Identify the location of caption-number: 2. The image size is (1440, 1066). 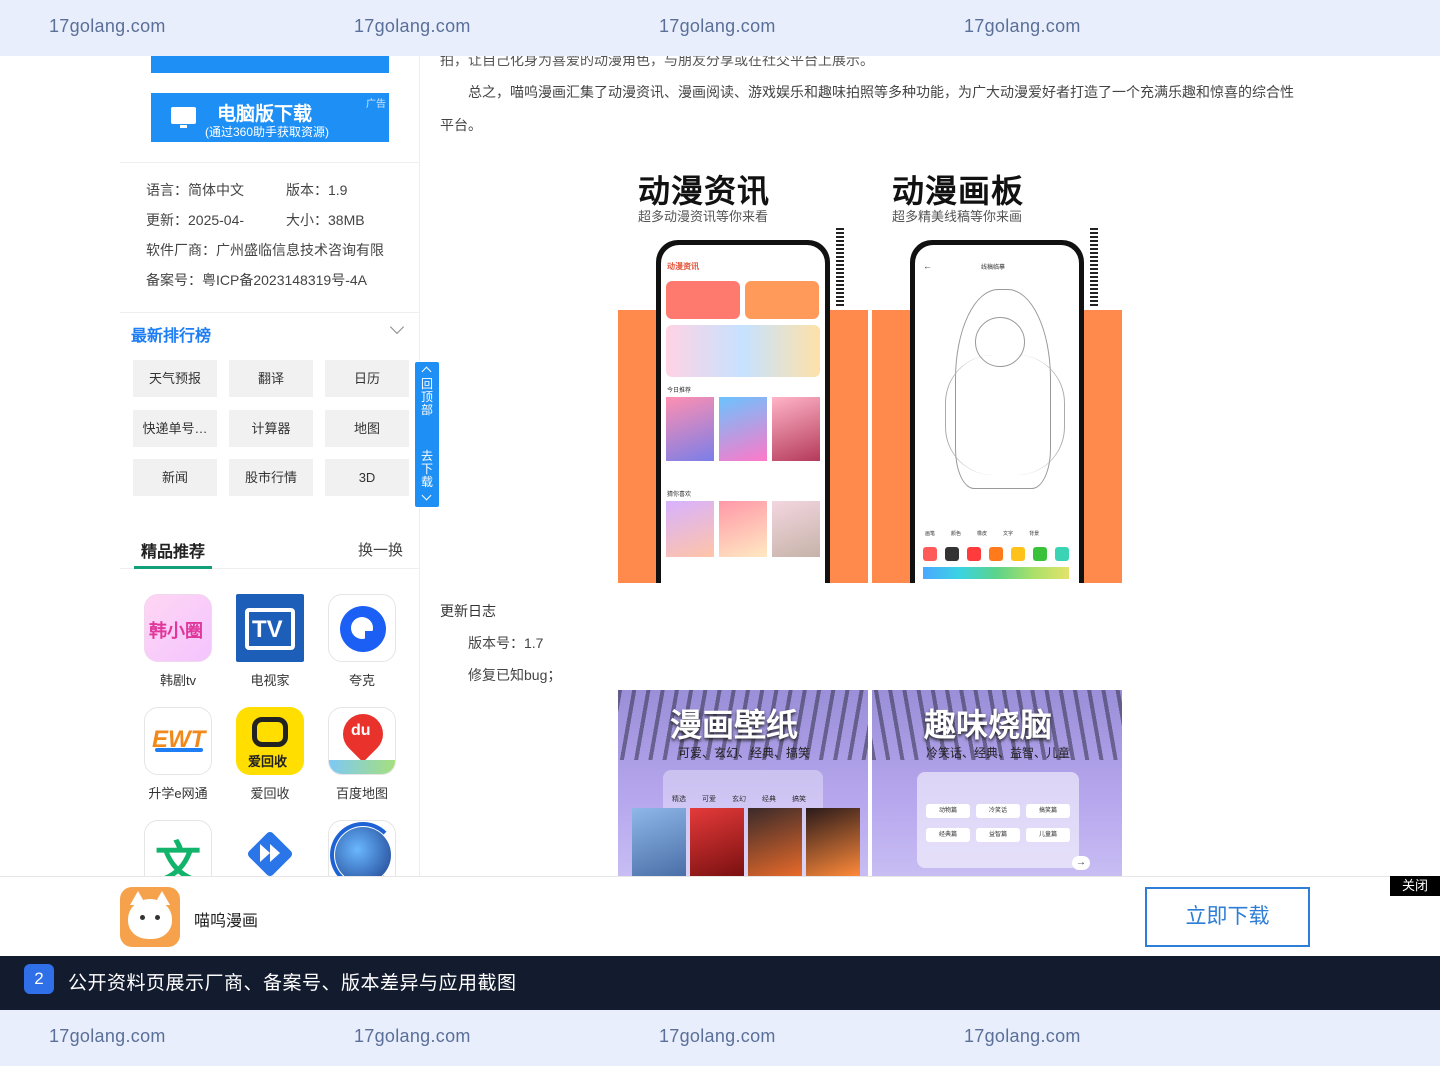
(39, 979).